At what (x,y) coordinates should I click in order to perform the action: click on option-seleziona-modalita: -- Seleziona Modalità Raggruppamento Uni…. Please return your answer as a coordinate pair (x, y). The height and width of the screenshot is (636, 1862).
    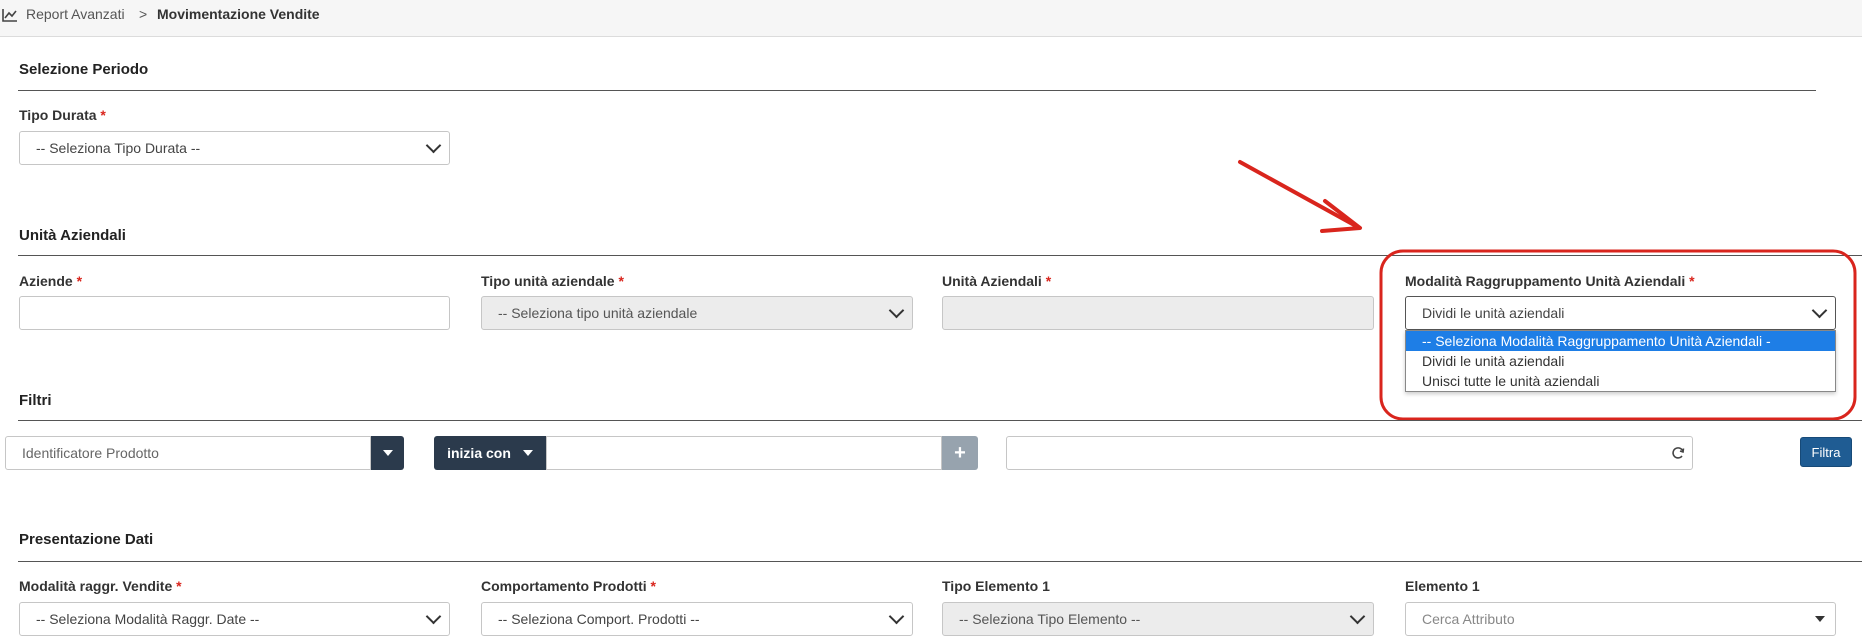
    Looking at the image, I should click on (1620, 341).